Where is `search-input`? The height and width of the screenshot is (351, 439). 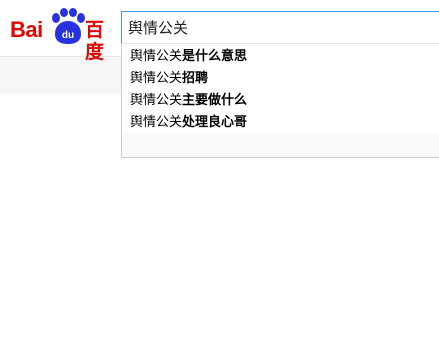 search-input is located at coordinates (280, 27).